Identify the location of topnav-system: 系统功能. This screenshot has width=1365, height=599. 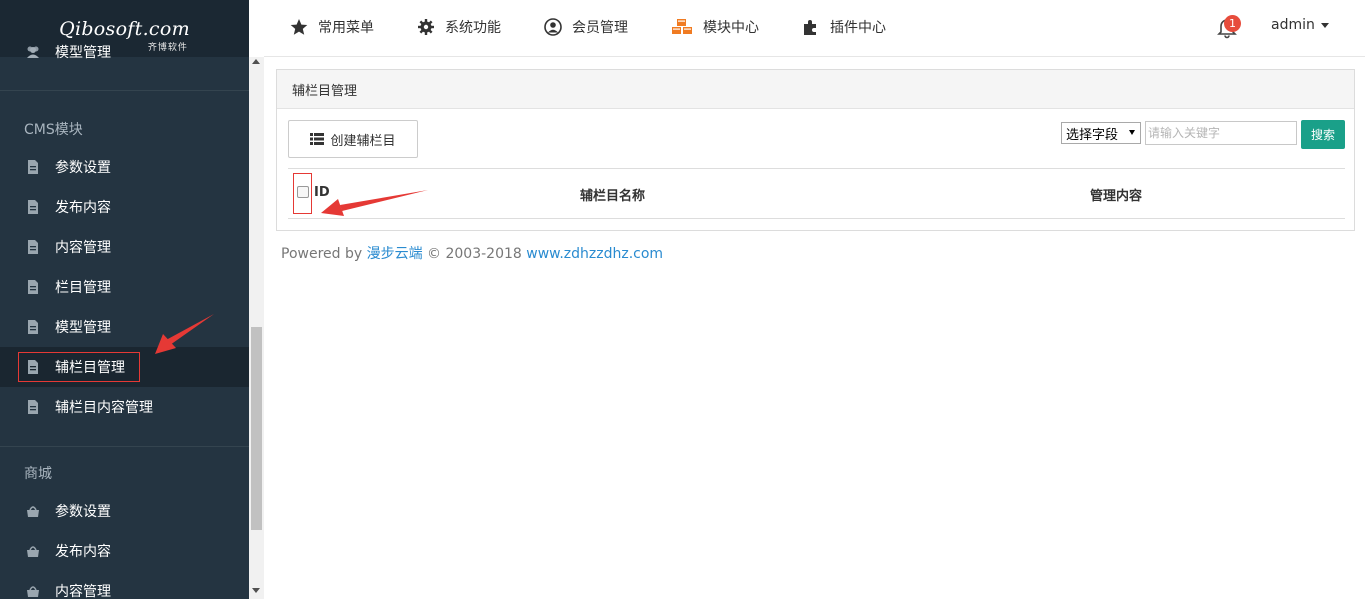
(454, 27).